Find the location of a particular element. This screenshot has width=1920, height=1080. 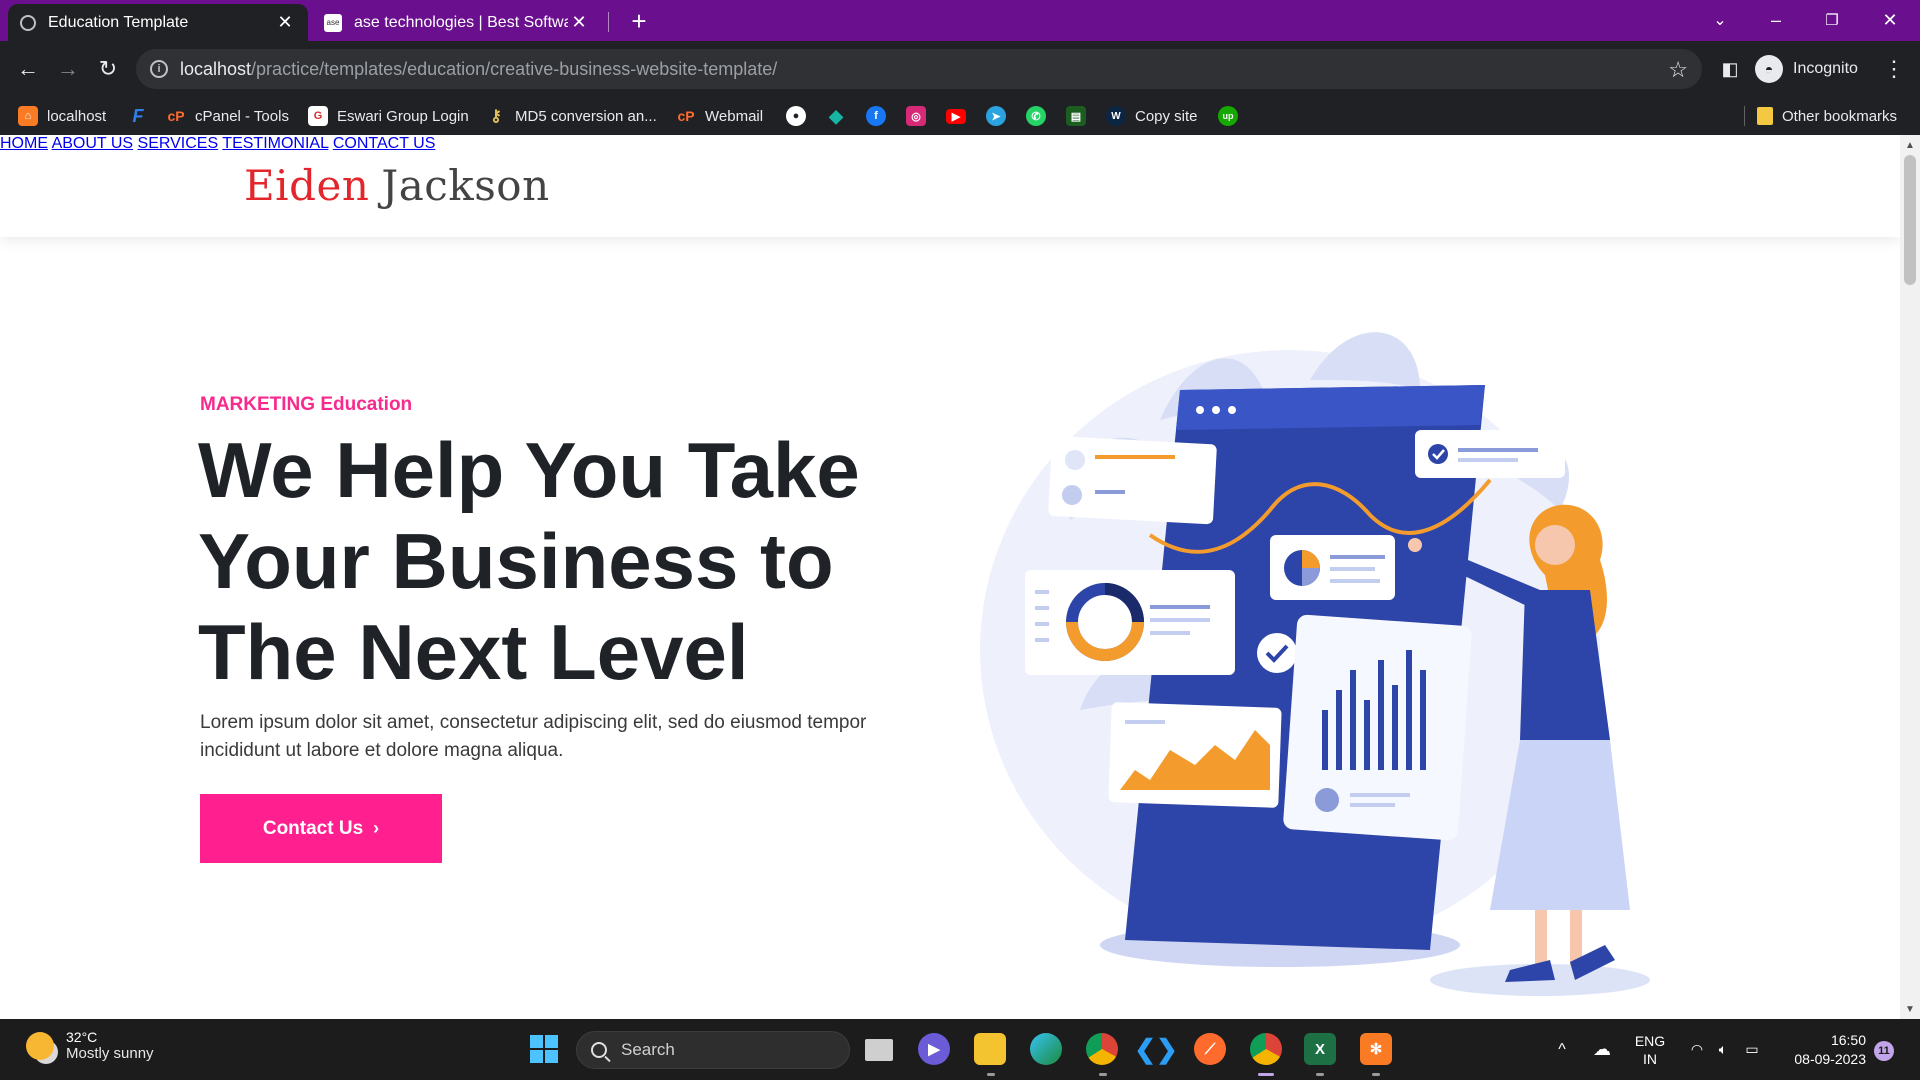

cta-label: Contact Us is located at coordinates (313, 828).